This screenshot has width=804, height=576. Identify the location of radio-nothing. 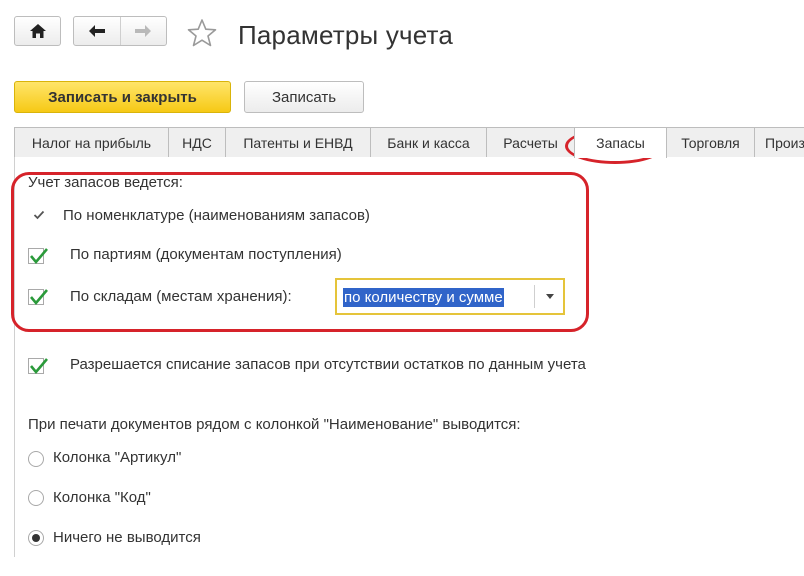
(36, 538).